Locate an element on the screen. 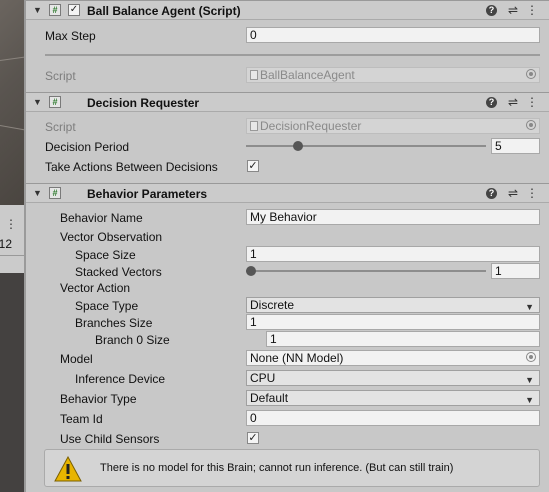 Image resolution: width=549 pixels, height=492 pixels. branch0-size-label: Branch 0 Size is located at coordinates (132, 340).